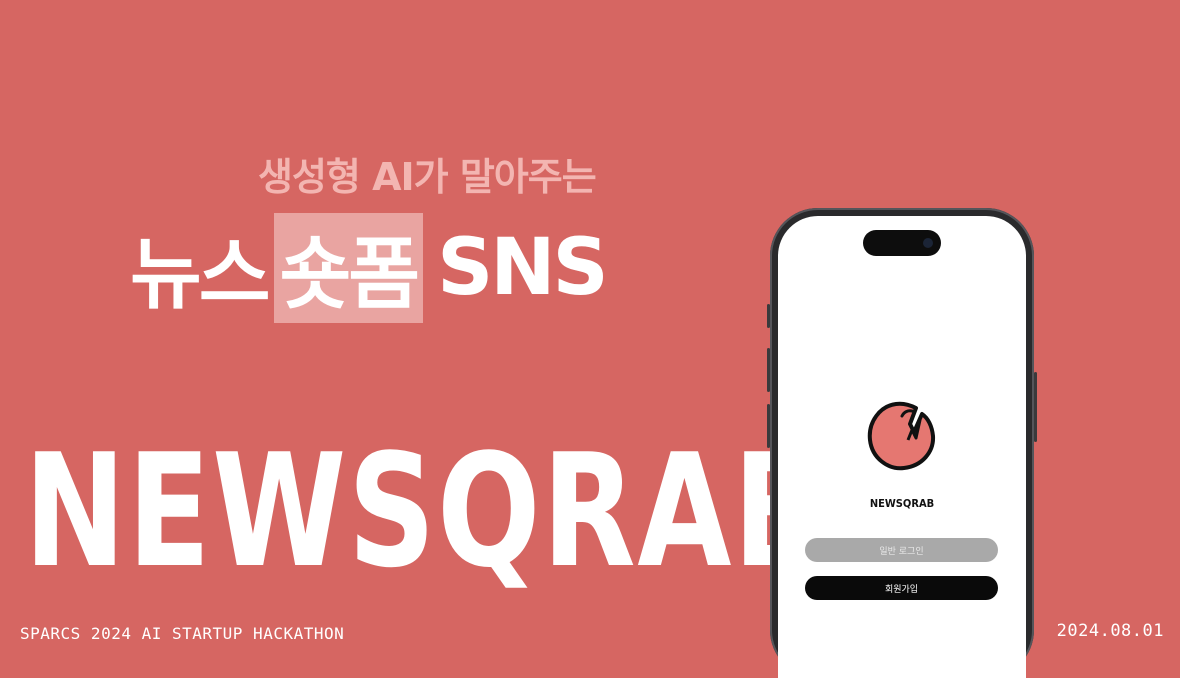 The image size is (1180, 678). What do you see at coordinates (902, 243) in the screenshot?
I see `dynamic-island` at bounding box center [902, 243].